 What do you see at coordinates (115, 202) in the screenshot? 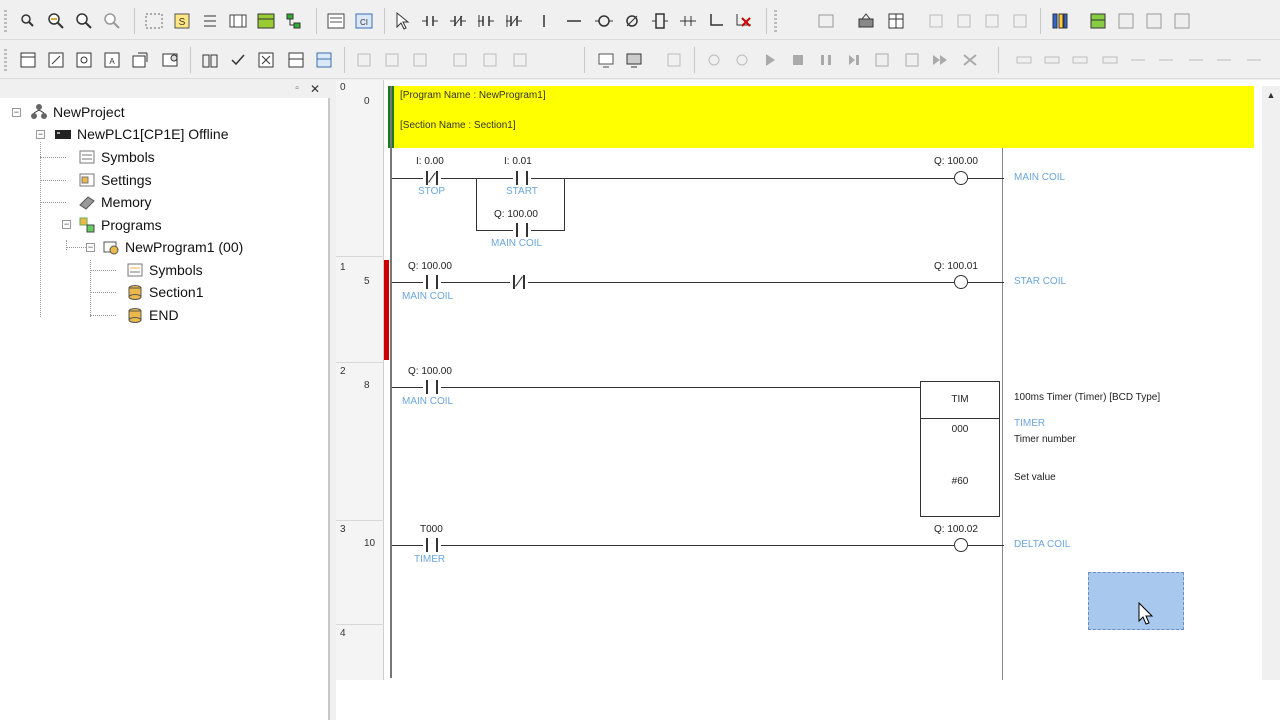
I see `tree-item-memory: Memory` at bounding box center [115, 202].